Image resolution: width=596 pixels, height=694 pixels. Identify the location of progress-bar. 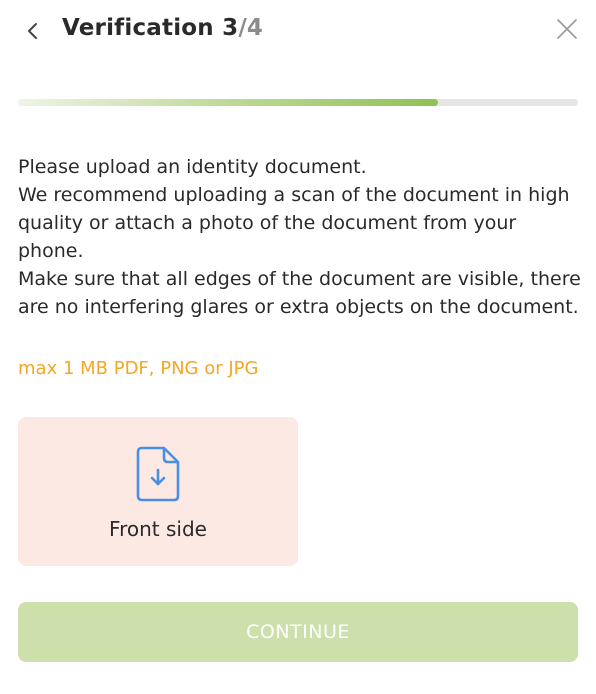
(298, 102).